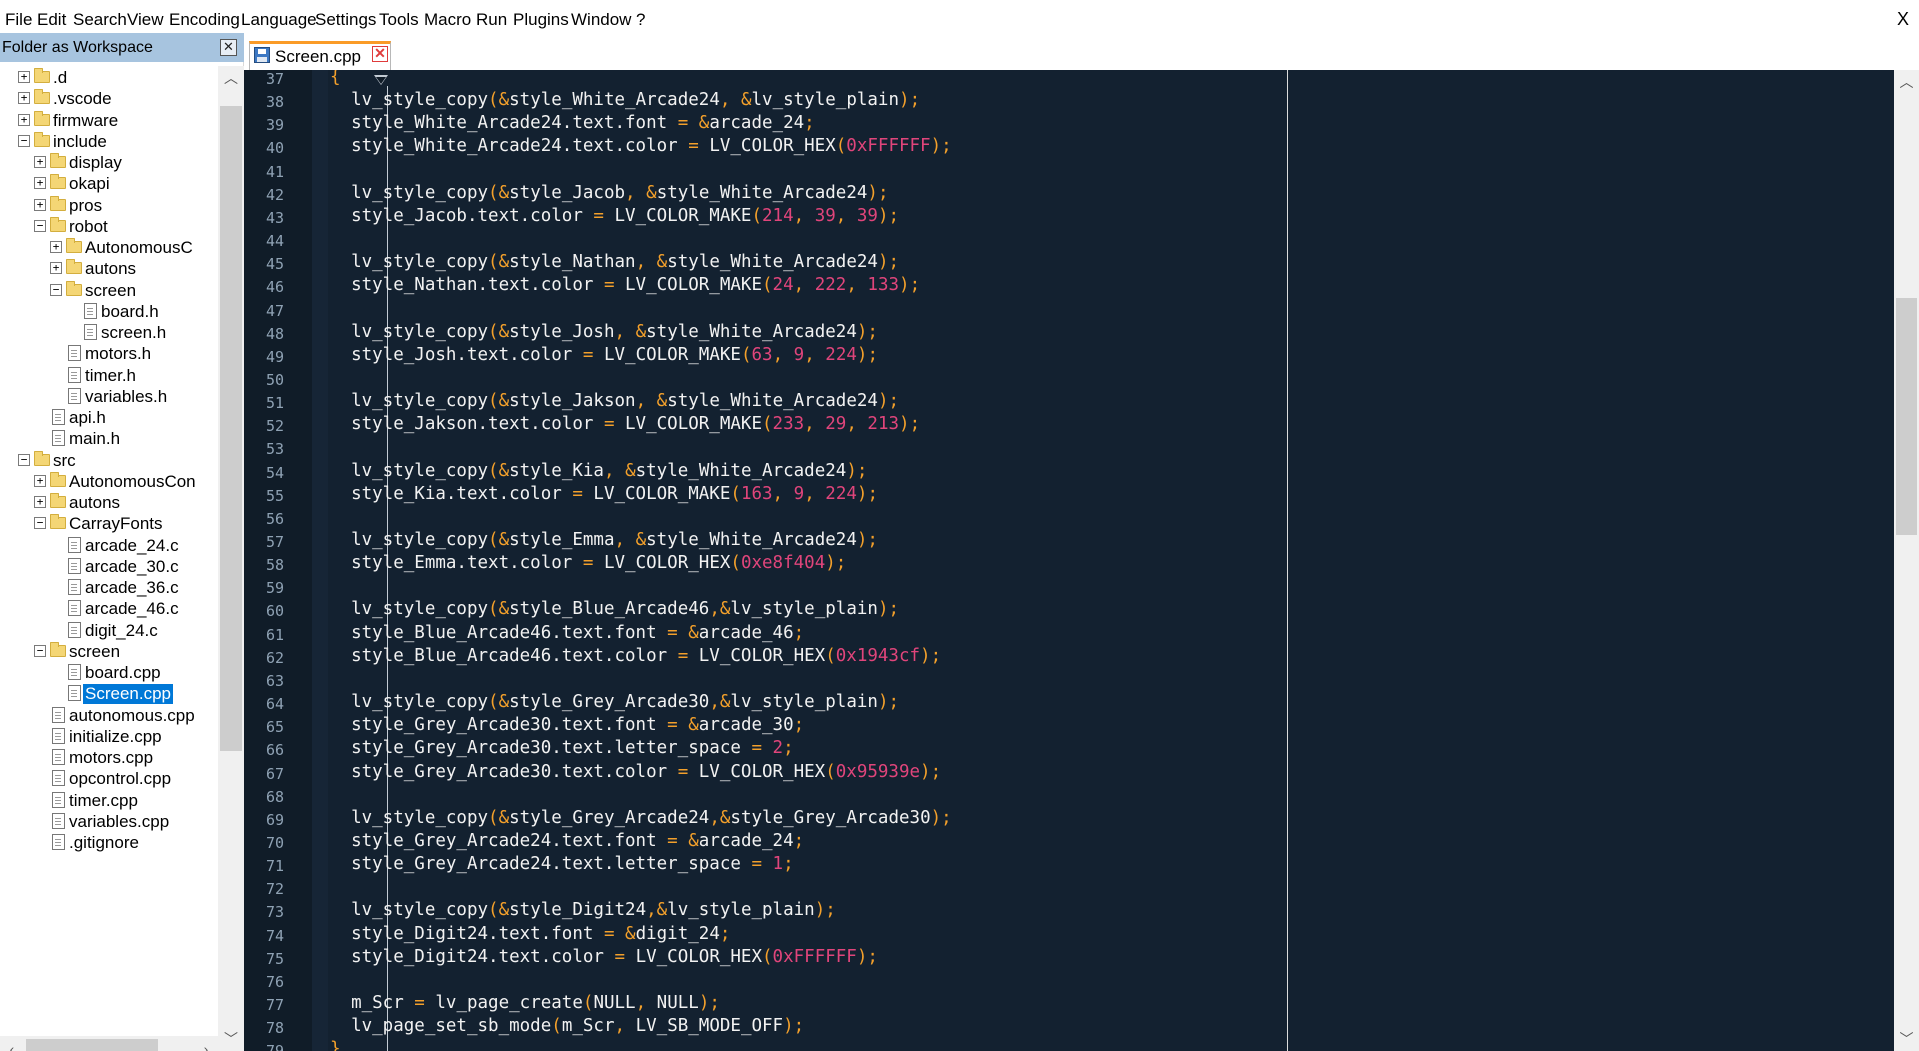 The height and width of the screenshot is (1051, 1919). Describe the element at coordinates (274, 542) in the screenshot. I see `line-number: 57` at that location.